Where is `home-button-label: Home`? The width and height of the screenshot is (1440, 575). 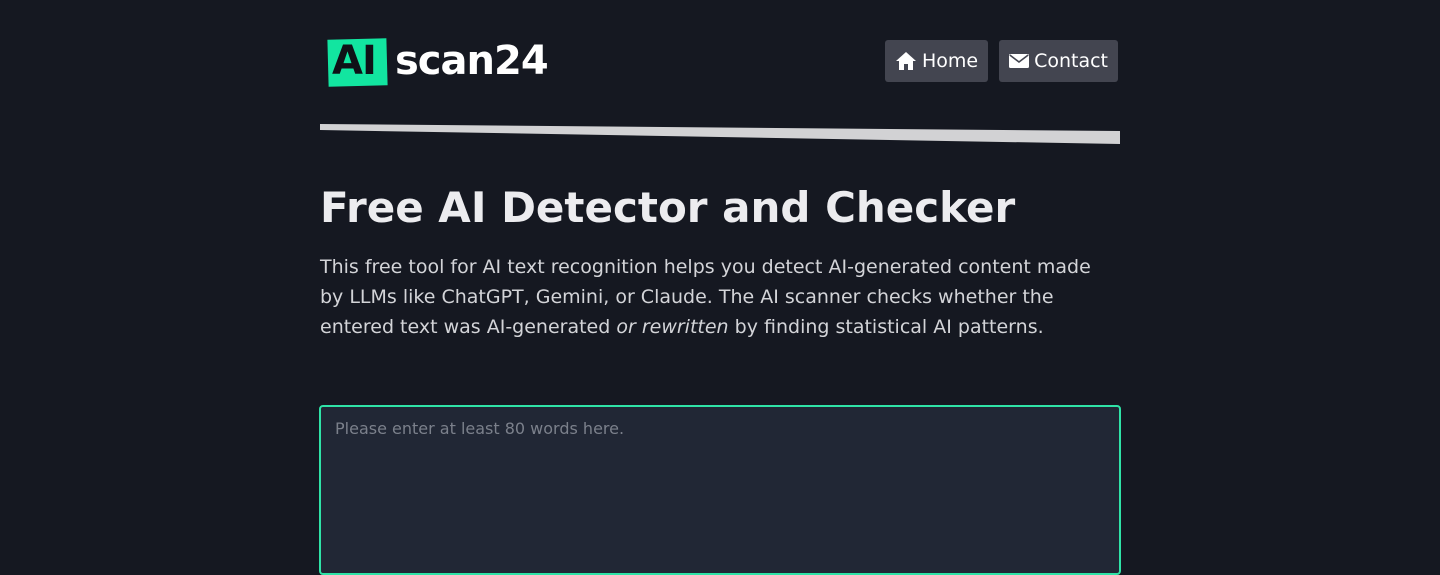 home-button-label: Home is located at coordinates (950, 61).